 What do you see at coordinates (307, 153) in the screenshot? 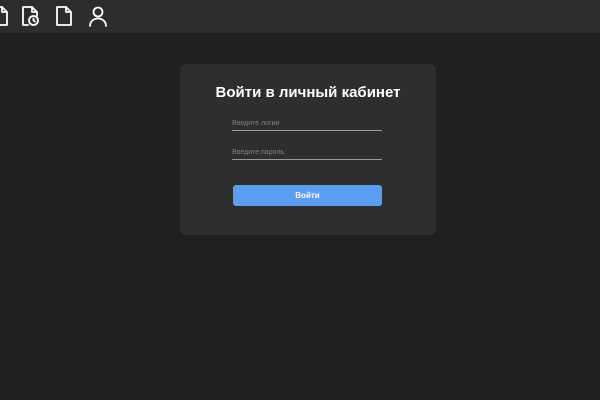
I see `password-input` at bounding box center [307, 153].